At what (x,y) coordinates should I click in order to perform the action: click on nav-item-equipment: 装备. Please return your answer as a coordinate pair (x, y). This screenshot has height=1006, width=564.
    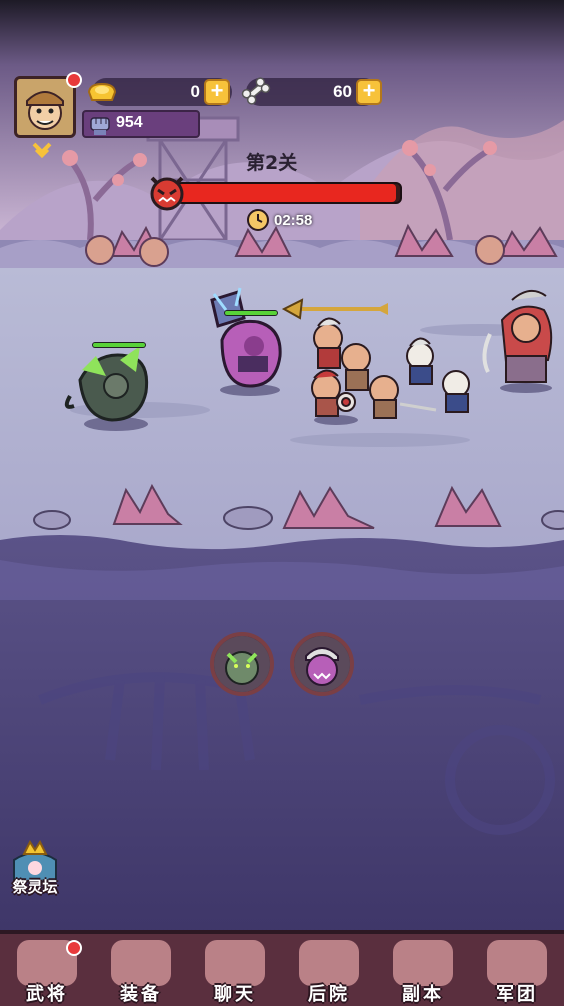
    Looking at the image, I should click on (141, 970).